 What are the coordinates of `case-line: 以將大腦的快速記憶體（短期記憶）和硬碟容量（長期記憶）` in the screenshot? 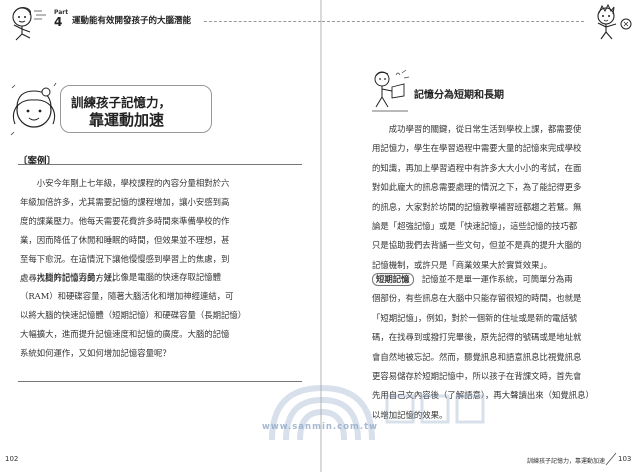 It's located at (133, 315).